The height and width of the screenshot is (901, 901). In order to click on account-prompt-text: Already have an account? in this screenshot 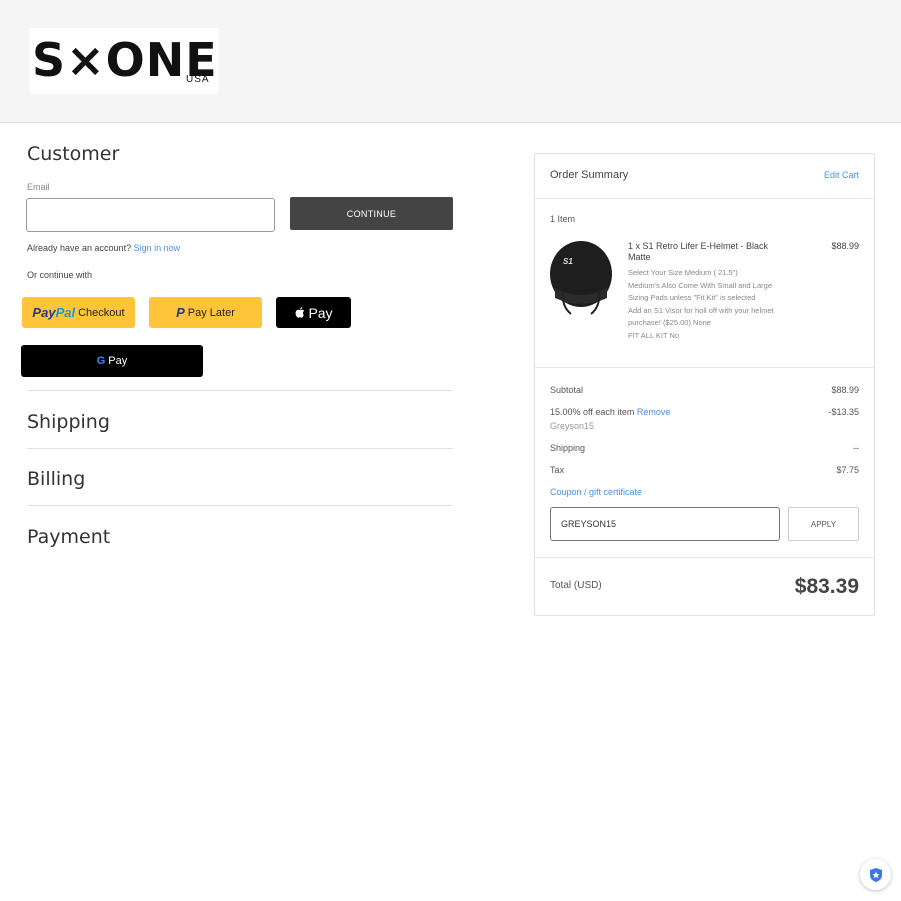, I will do `click(79, 248)`.